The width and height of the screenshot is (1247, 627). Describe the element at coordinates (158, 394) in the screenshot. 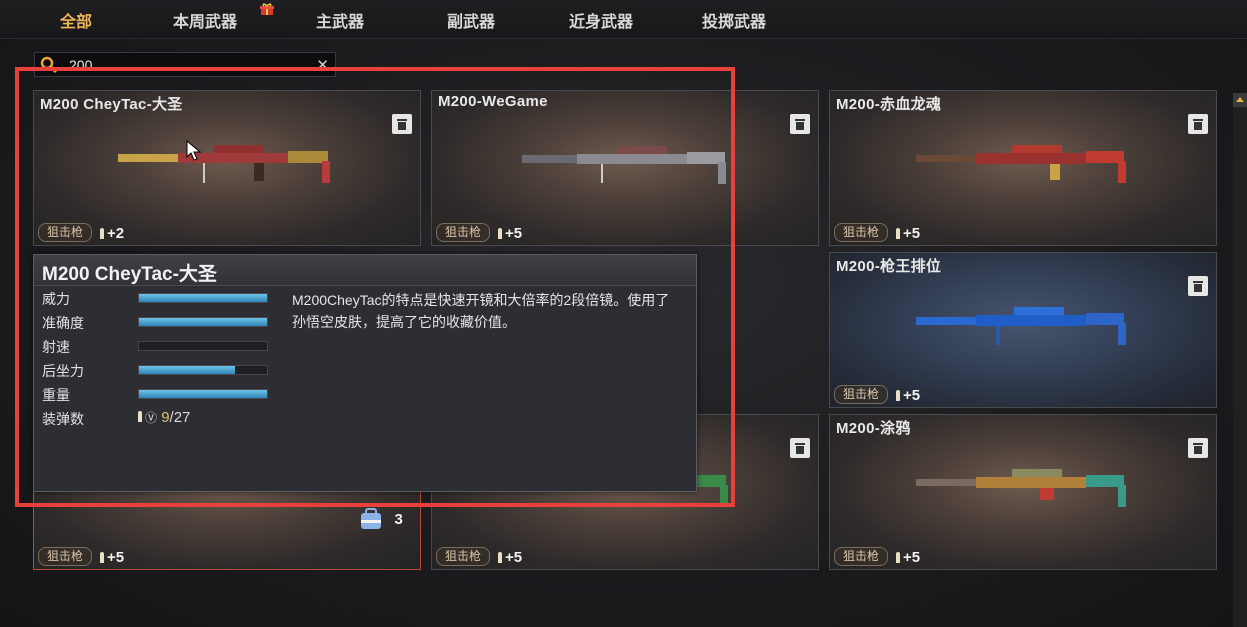

I see `stat-weight: 重量` at that location.